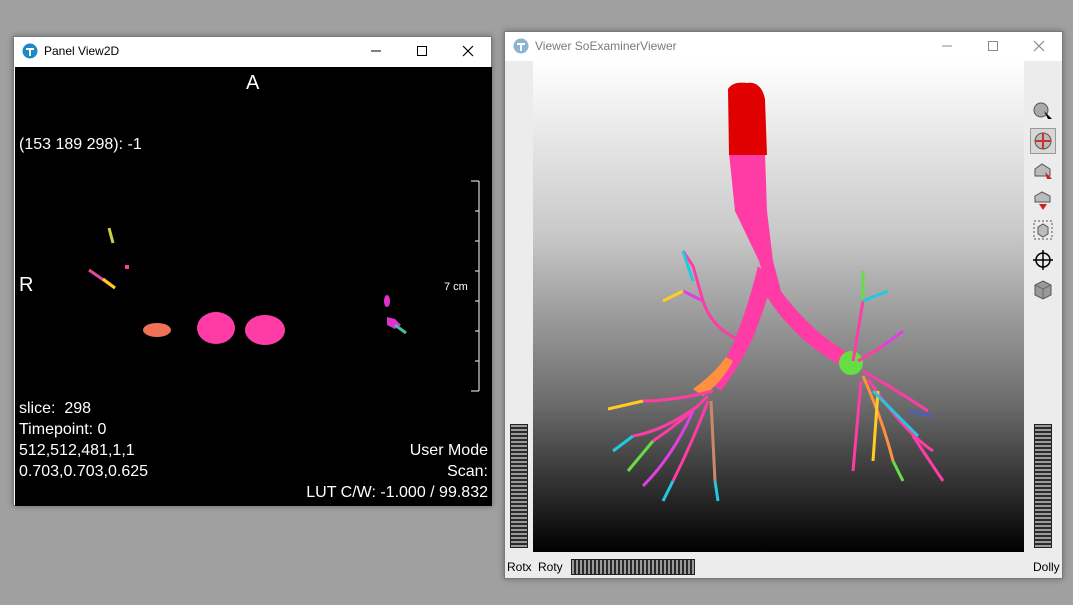  What do you see at coordinates (783, 46) in the screenshot?
I see `titlebar: Viewer SoExaminerViewer` at bounding box center [783, 46].